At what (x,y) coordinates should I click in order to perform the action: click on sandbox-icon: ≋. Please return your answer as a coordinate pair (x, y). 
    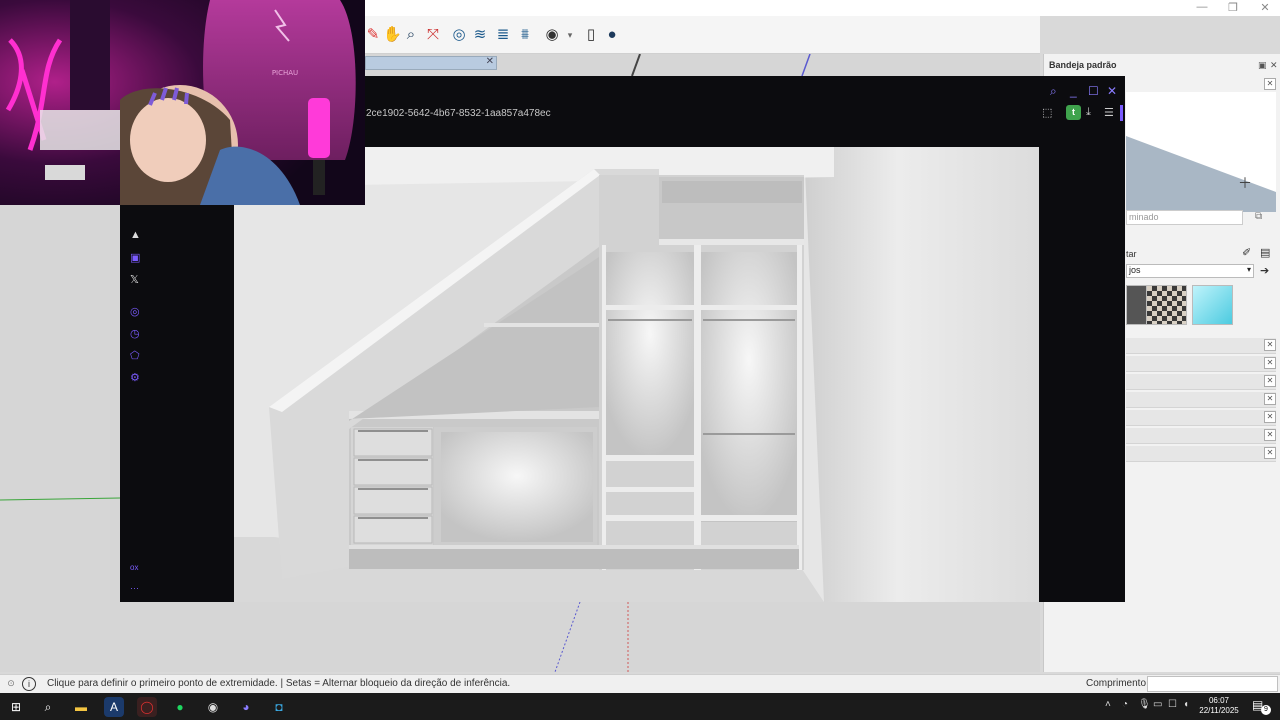
    Looking at the image, I should click on (480, 35).